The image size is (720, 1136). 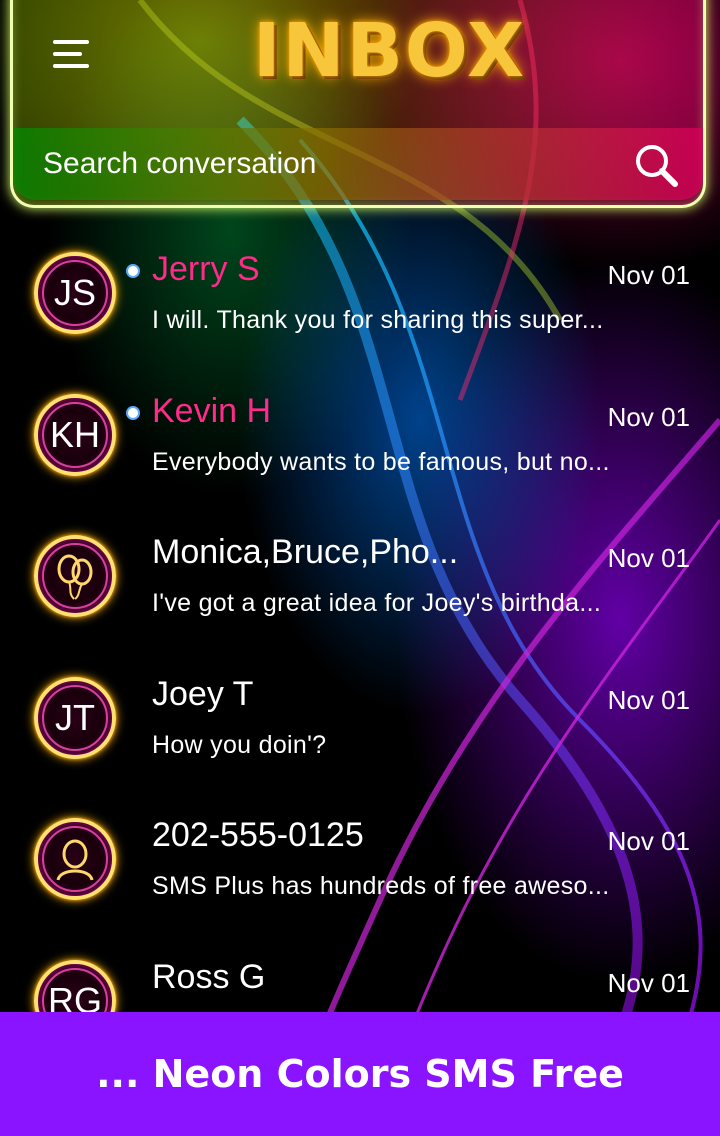 I want to click on message-snippet: How you doin'?, so click(x=239, y=744).